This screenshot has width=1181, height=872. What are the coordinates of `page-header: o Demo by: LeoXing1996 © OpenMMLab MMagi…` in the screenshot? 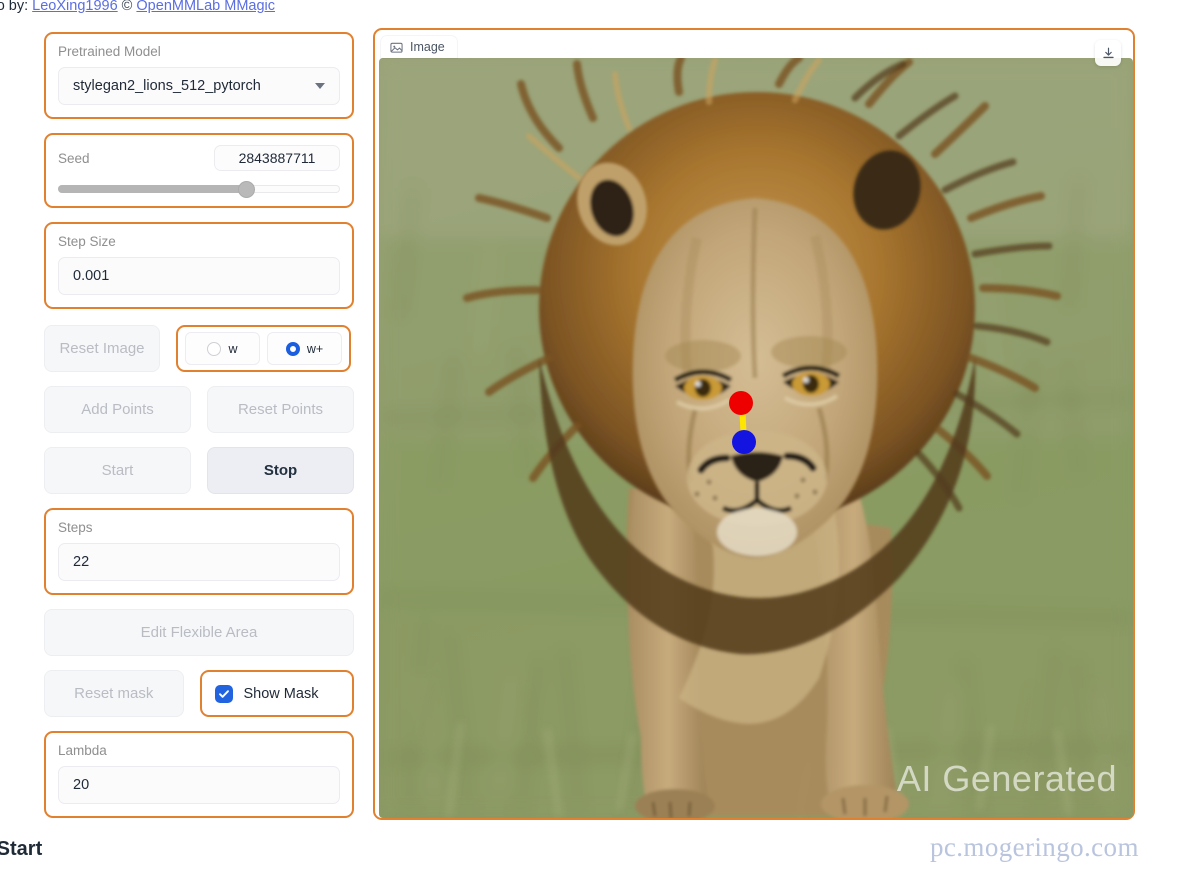 It's located at (137, 7).